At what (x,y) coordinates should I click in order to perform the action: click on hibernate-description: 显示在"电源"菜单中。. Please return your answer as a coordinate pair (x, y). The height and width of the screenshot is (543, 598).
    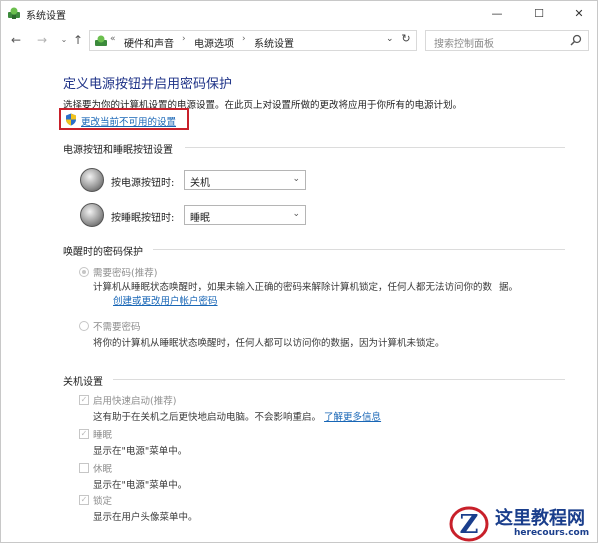
    Looking at the image, I should click on (140, 485).